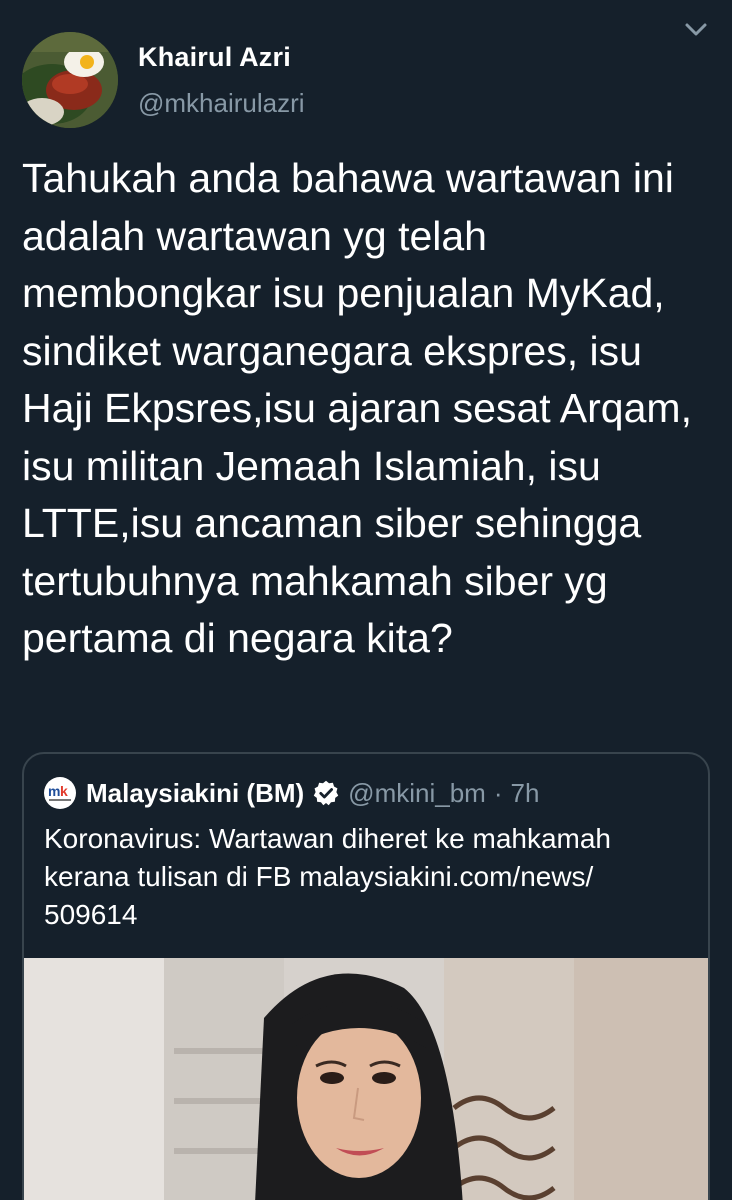 This screenshot has width=732, height=1200. Describe the element at coordinates (326, 793) in the screenshot. I see `verified-badge-icon` at that location.